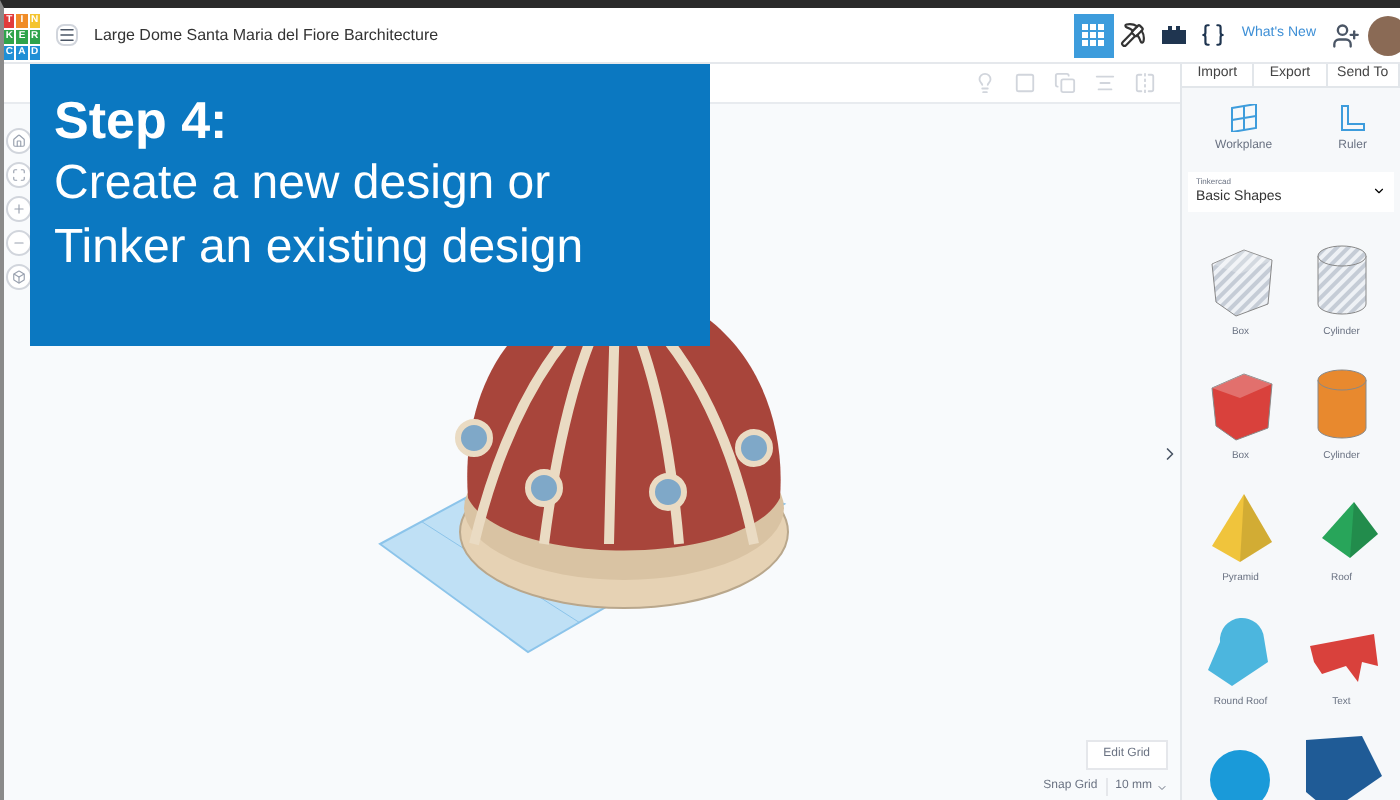 The image size is (1400, 800). Describe the element at coordinates (303, 184) in the screenshot. I see `step-text: Create a new design or` at that location.